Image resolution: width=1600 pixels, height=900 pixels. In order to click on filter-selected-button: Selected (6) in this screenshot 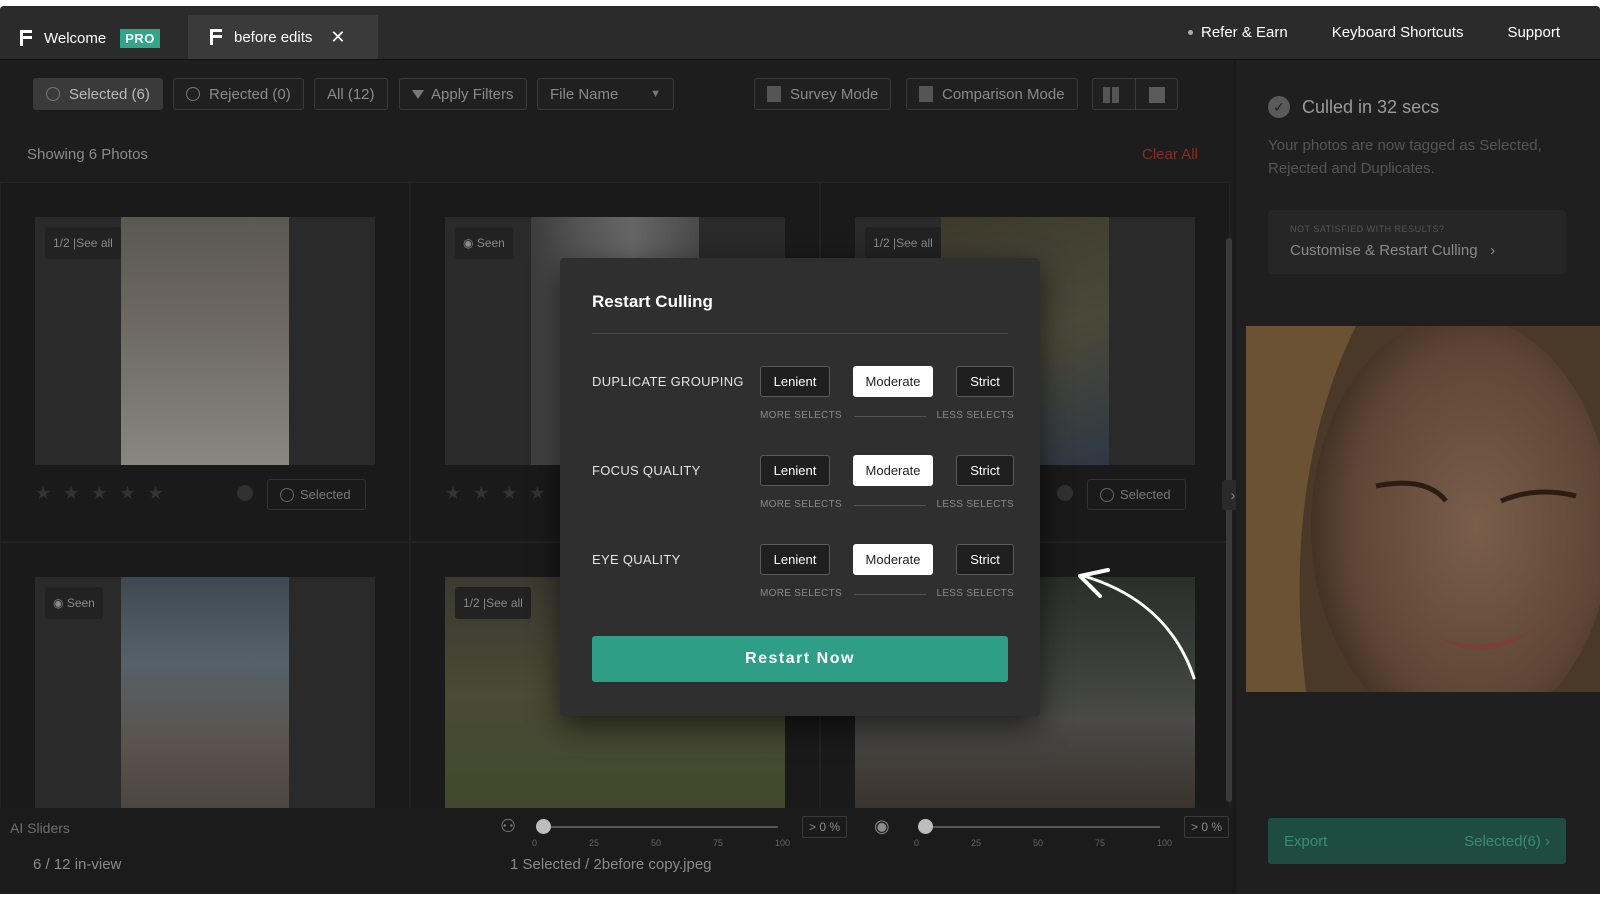, I will do `click(98, 94)`.